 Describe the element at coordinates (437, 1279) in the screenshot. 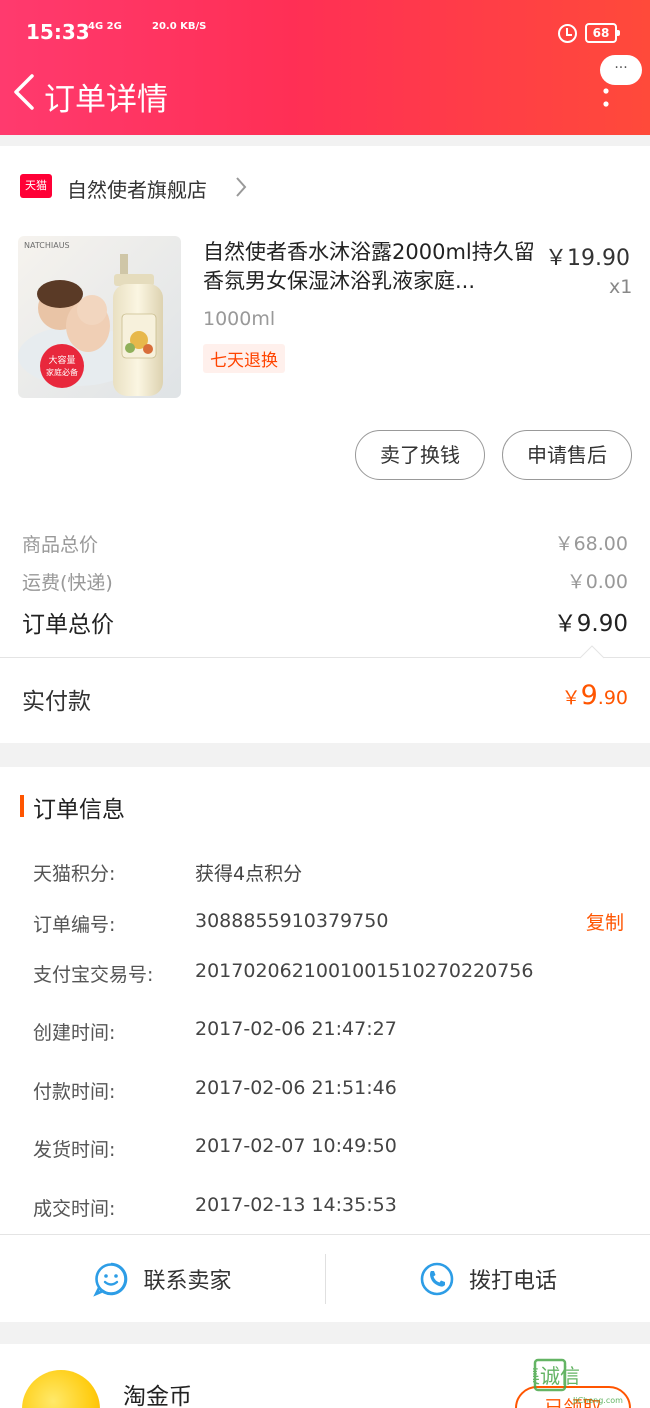

I see `phone-icon` at that location.